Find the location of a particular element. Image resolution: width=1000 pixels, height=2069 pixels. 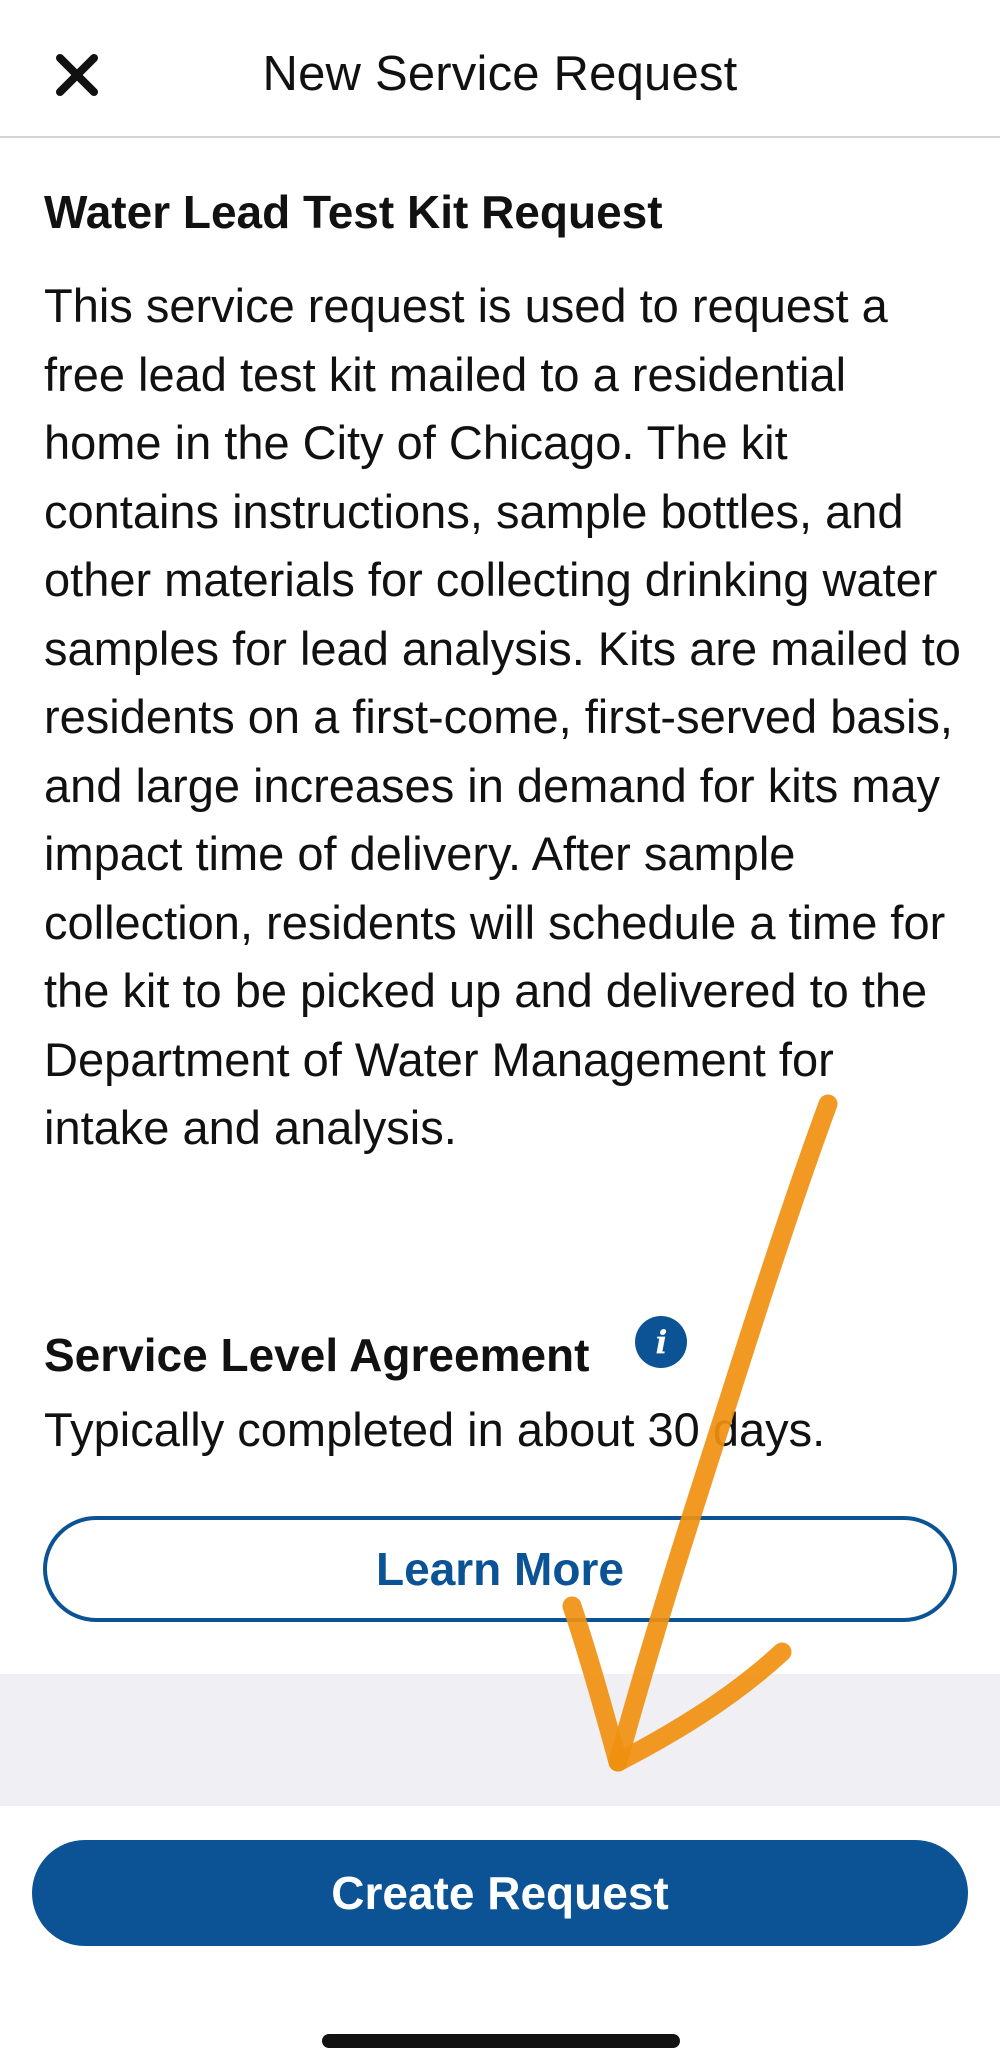

home-indicator is located at coordinates (501, 2041).